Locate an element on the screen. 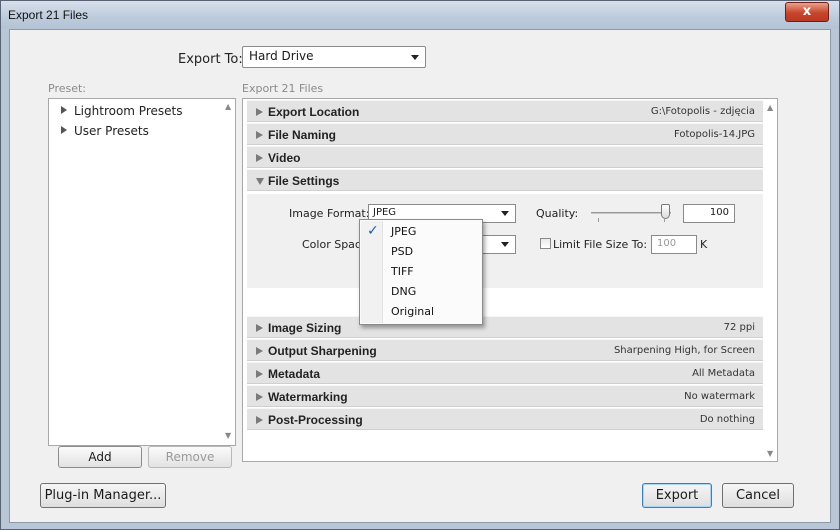 Image resolution: width=840 pixels, height=530 pixels. add-preset-button: Add is located at coordinates (100, 457).